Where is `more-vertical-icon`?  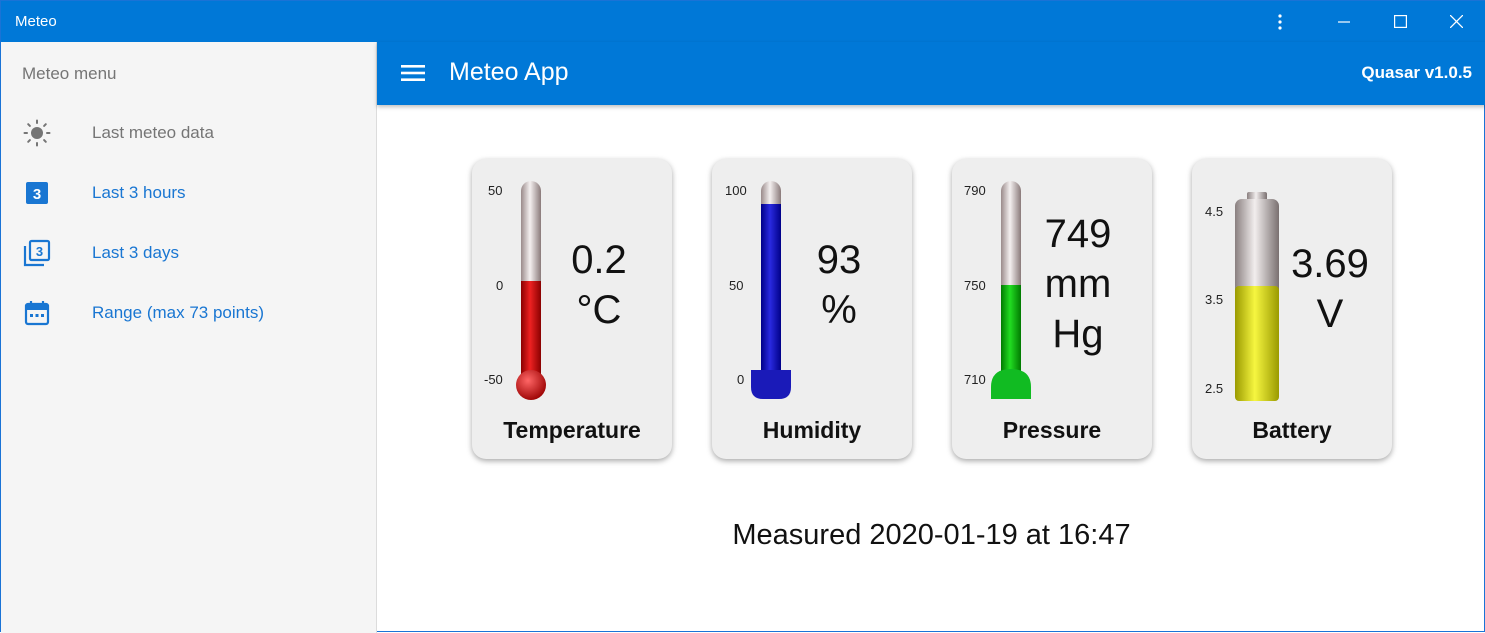 more-vertical-icon is located at coordinates (1280, 21).